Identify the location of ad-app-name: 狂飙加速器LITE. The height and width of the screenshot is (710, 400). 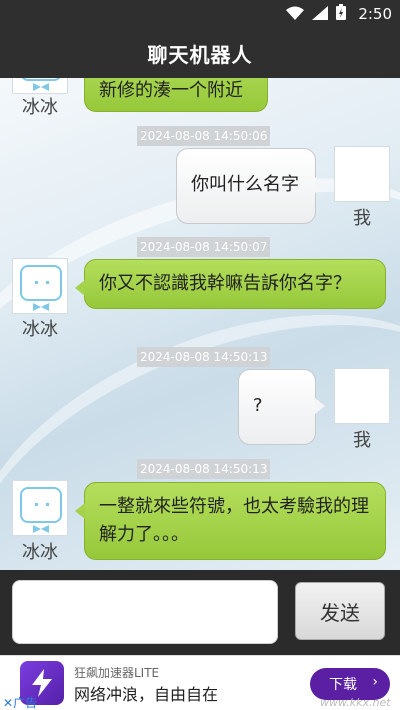
(117, 673).